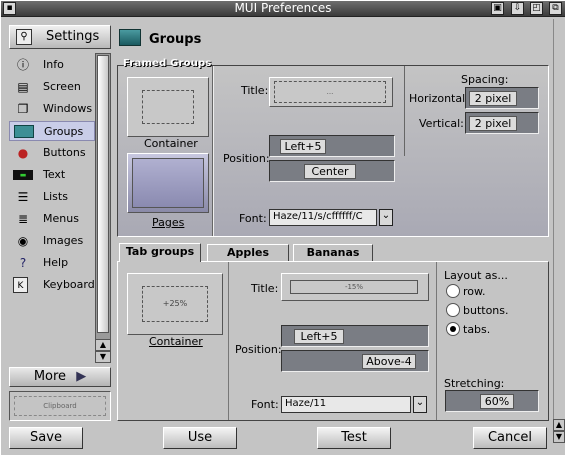 This screenshot has width=566, height=456. Describe the element at coordinates (346, 404) in the screenshot. I see `tab-font-field: Haze/11` at that location.